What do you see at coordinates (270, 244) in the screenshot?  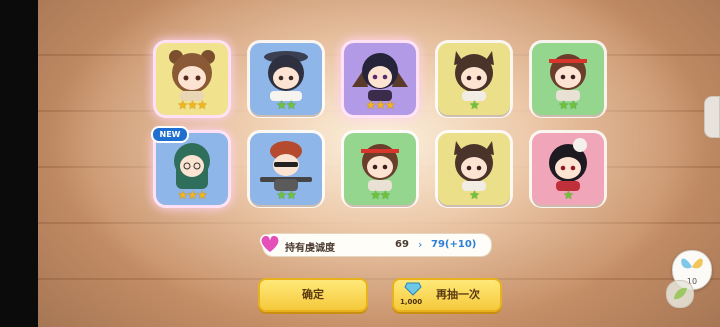 I see `heart-gem-icon` at bounding box center [270, 244].